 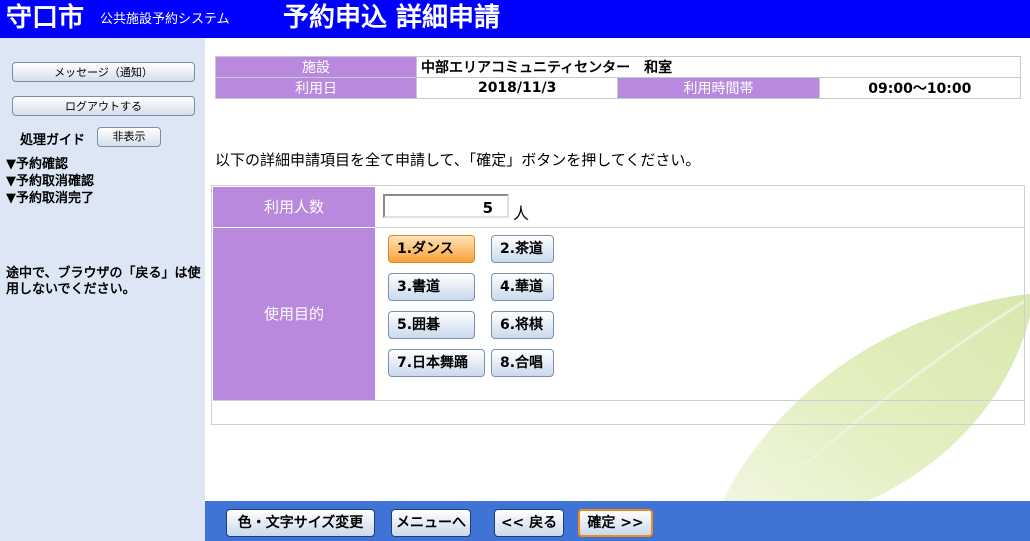 I want to click on purpose-calligraphy-button: 3.書道, so click(x=431, y=287).